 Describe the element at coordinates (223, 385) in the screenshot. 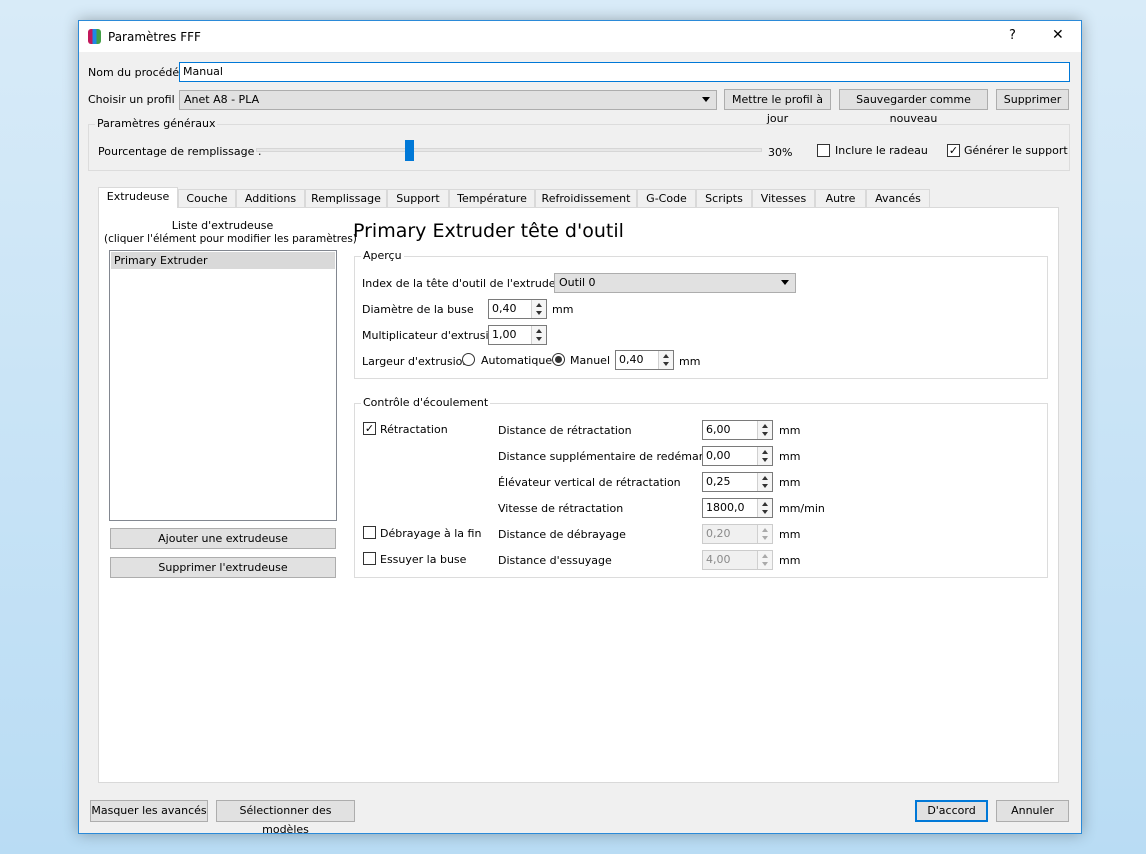

I see `extruder-list: Primary Extruder` at that location.